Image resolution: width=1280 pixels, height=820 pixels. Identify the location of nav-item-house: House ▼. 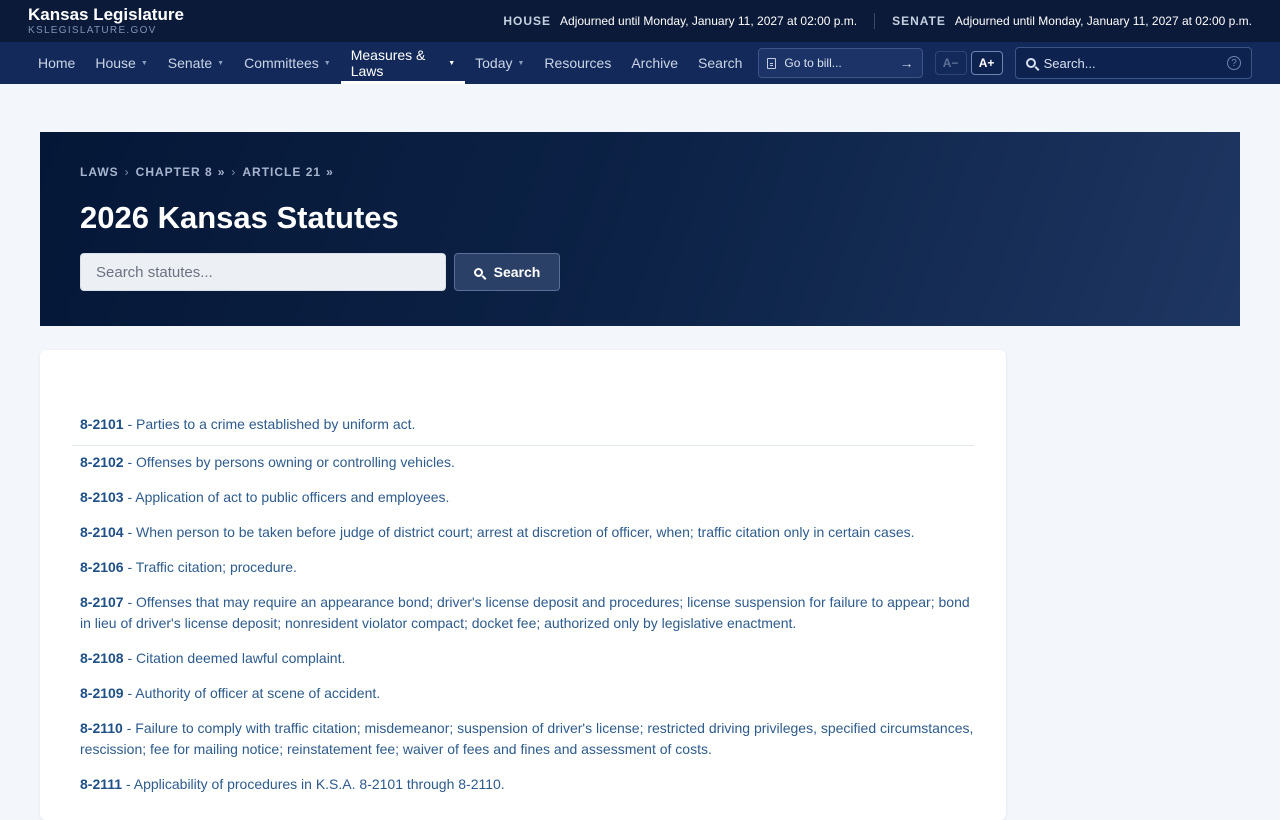
(121, 63).